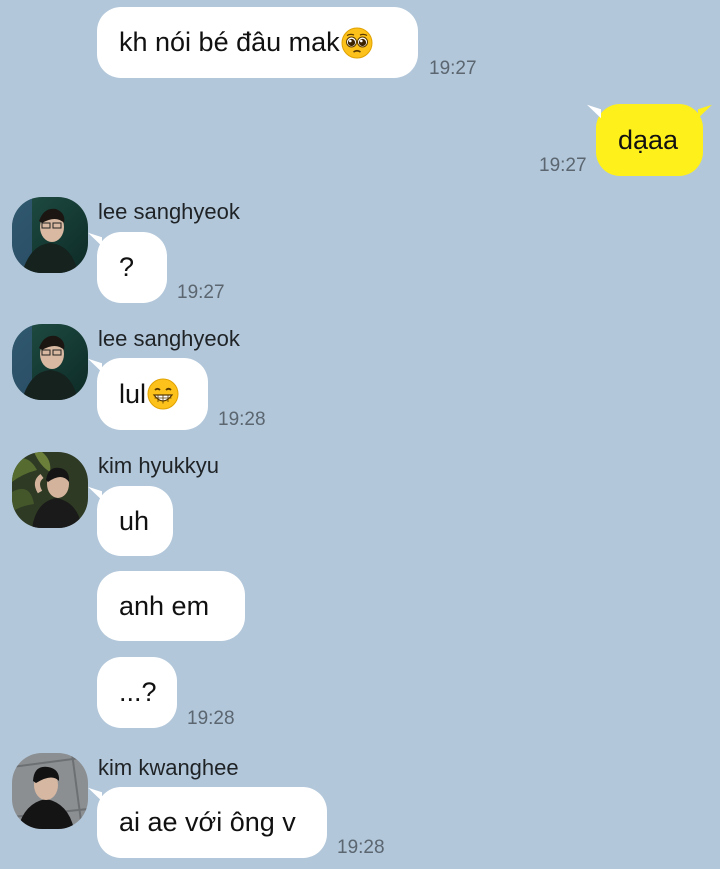 The width and height of the screenshot is (720, 869). I want to click on grinning-face-emoji, so click(163, 394).